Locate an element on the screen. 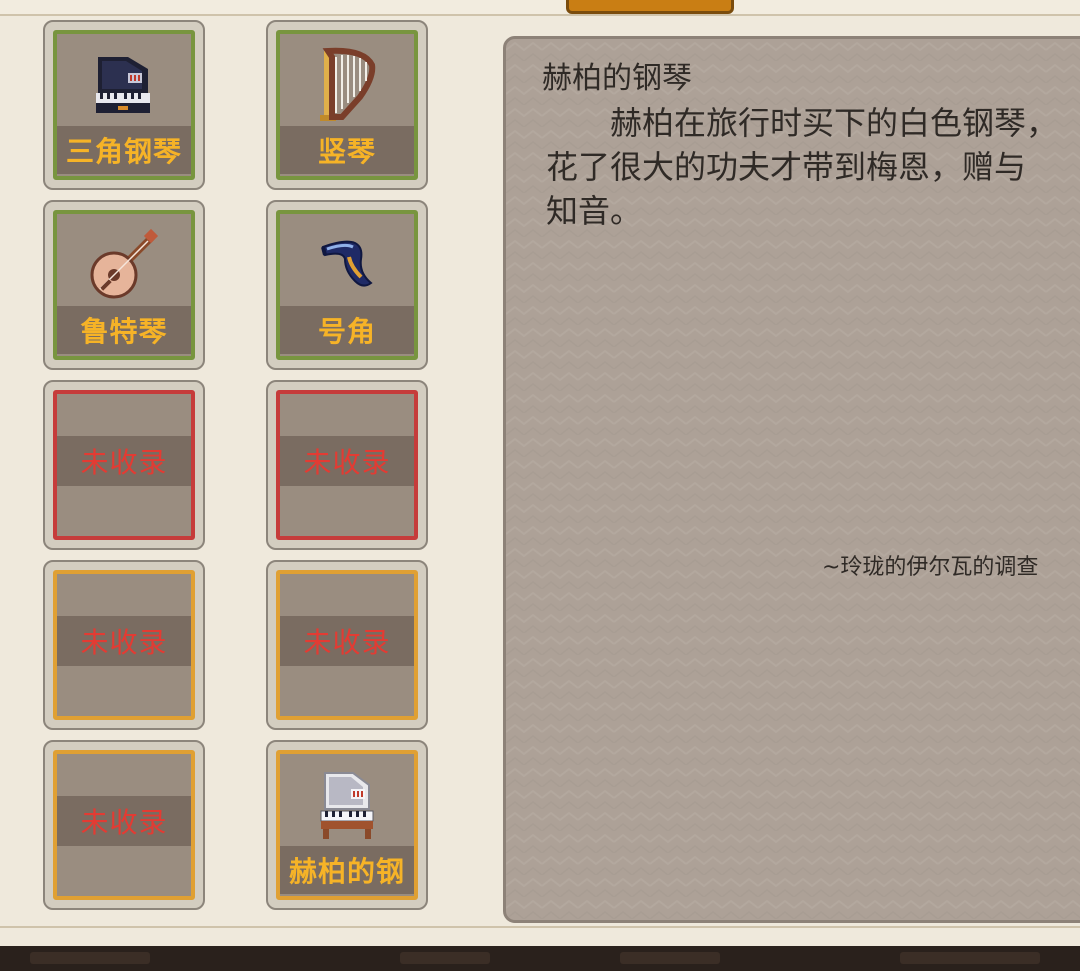 The width and height of the screenshot is (1080, 971). slot-label: 三角钢琴 is located at coordinates (124, 150).